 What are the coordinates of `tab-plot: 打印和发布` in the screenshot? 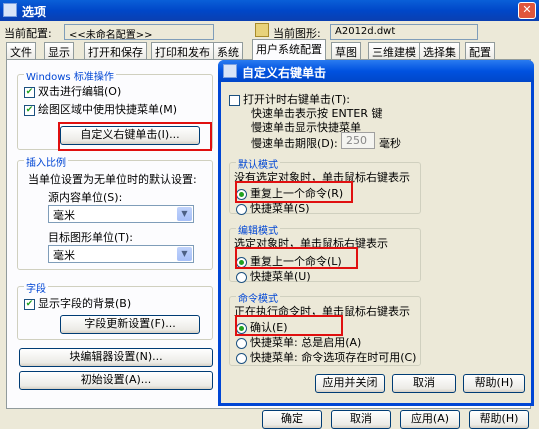 It's located at (182, 50).